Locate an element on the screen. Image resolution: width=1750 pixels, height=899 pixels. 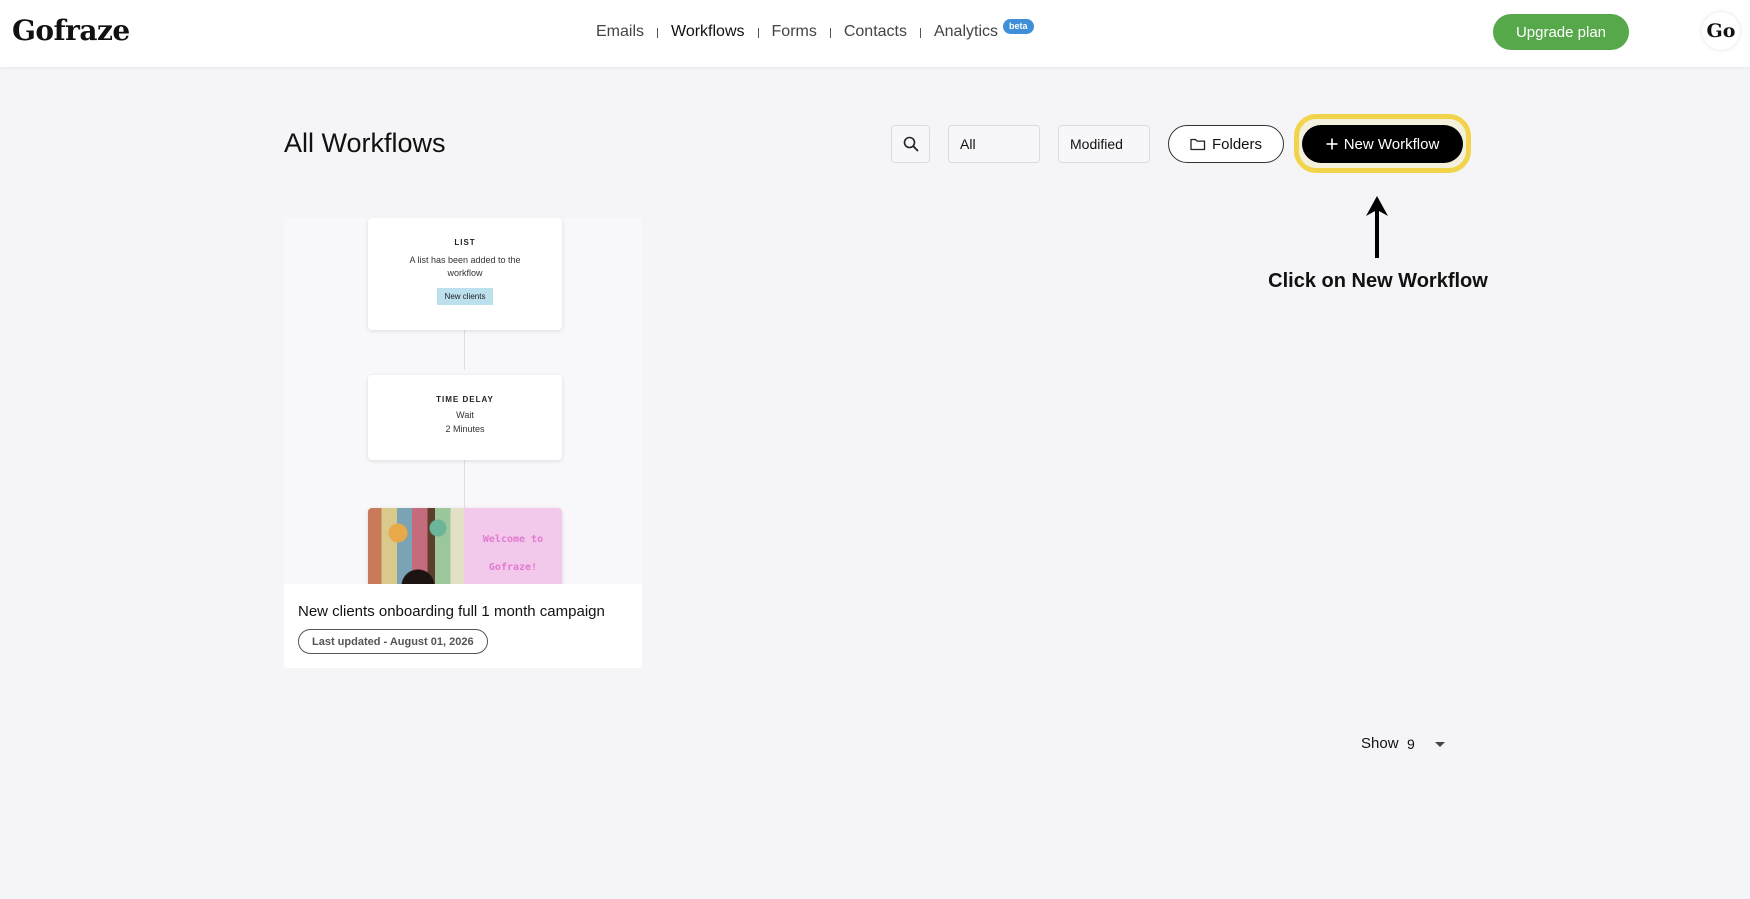
search-icon is located at coordinates (910, 144).